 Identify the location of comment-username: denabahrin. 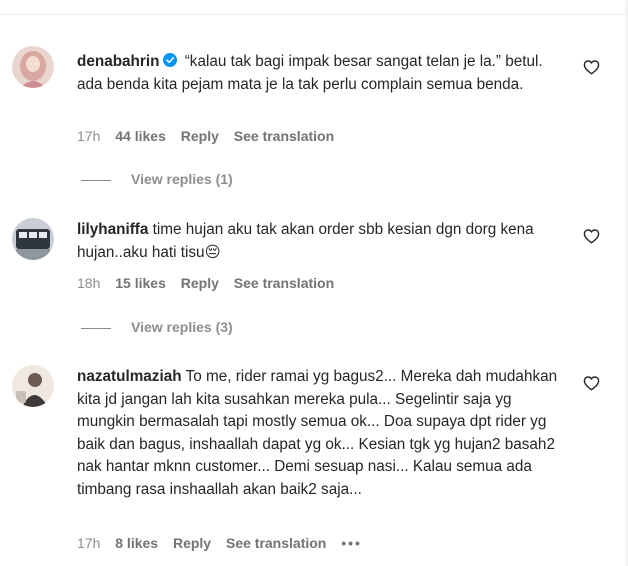
(118, 61).